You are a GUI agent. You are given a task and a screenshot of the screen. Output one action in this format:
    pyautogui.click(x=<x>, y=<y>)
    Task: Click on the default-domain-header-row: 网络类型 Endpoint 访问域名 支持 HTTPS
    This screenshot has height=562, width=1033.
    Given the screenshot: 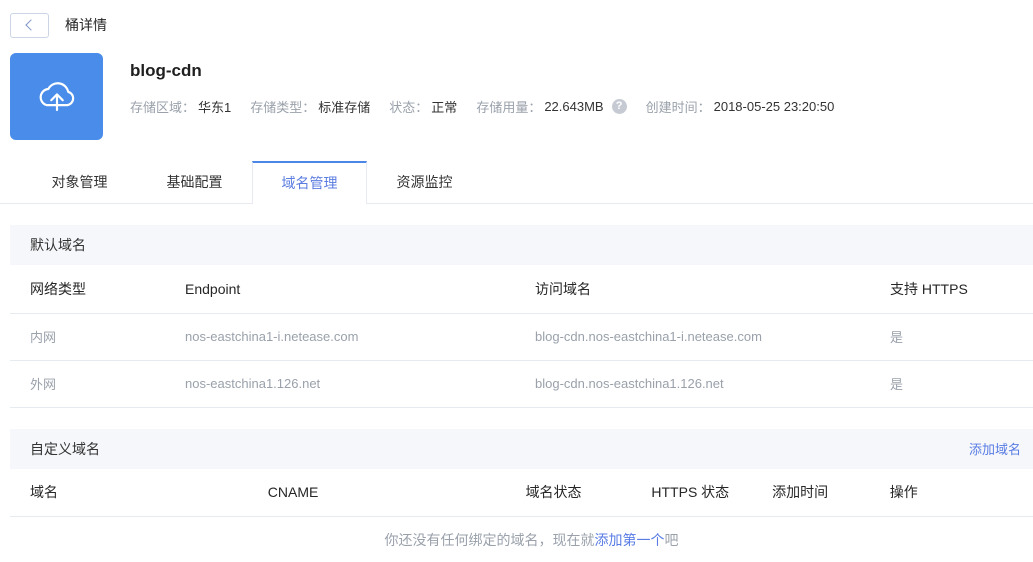 What is the action you would take?
    pyautogui.click(x=521, y=289)
    